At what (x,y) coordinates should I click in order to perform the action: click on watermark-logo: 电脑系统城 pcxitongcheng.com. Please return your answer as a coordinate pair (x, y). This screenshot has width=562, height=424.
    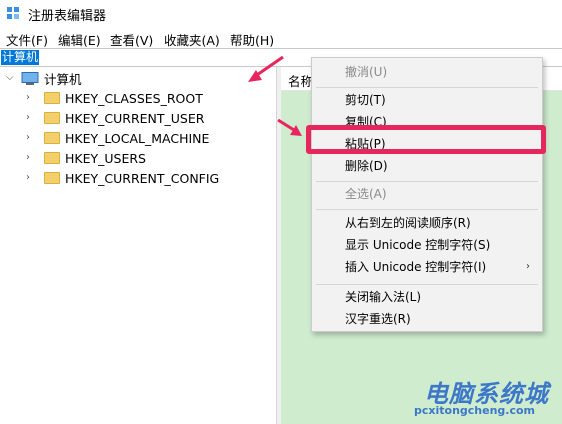
    Looking at the image, I should click on (488, 398).